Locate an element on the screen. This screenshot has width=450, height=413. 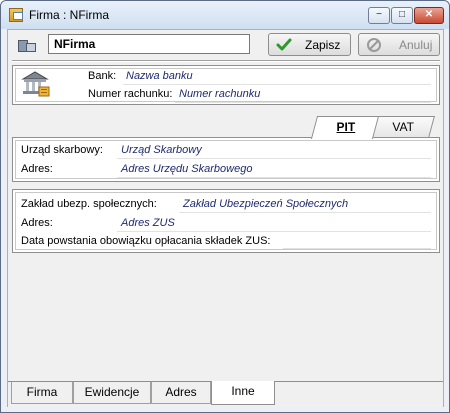
tab-vat-label: VAT is located at coordinates (403, 127).